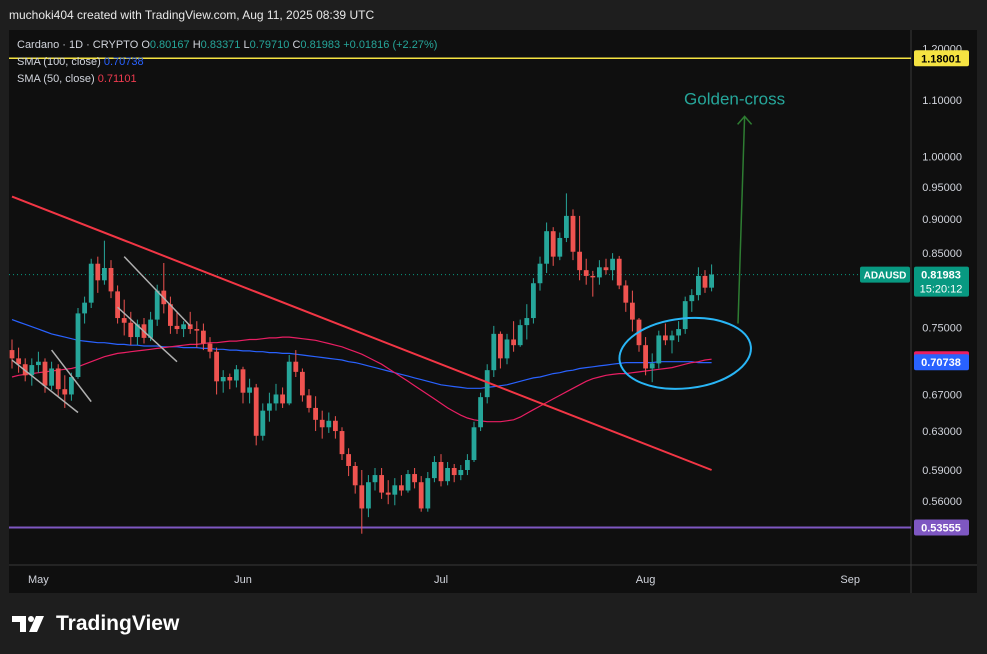 The height and width of the screenshot is (654, 987). I want to click on tradingview-logo: TradingView, so click(95, 624).